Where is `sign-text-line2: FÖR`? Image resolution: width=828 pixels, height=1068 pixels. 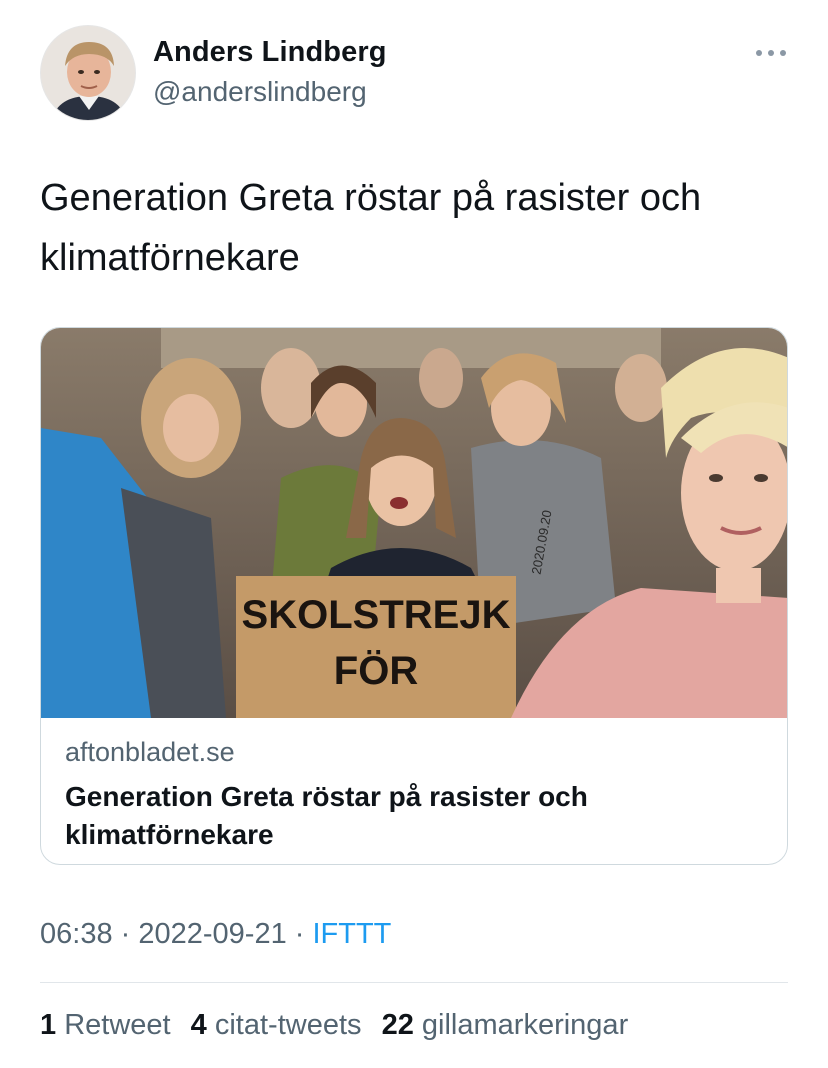
sign-text-line2: FÖR is located at coordinates (376, 670).